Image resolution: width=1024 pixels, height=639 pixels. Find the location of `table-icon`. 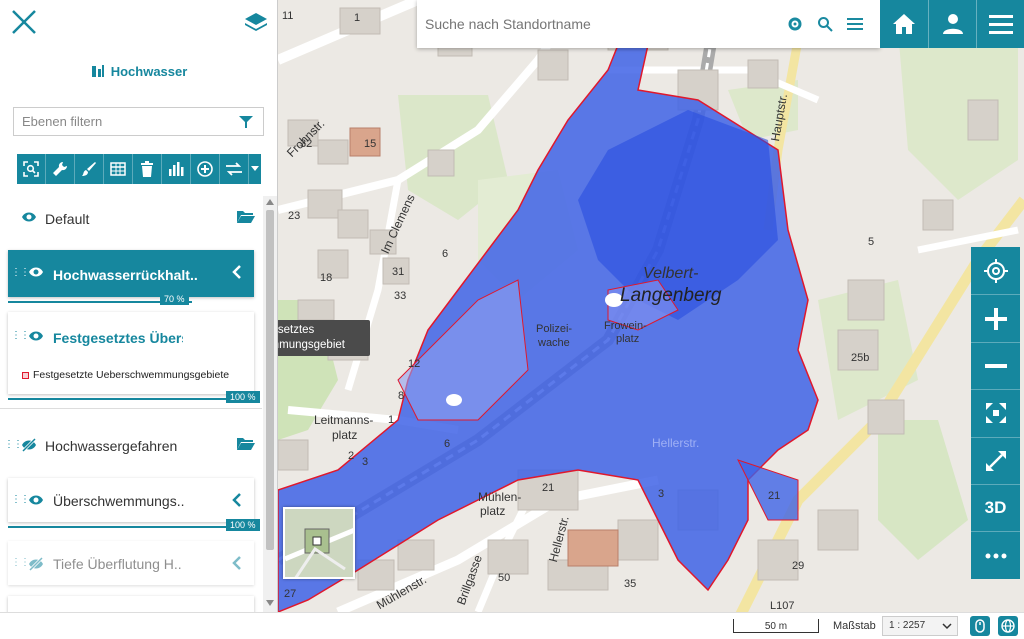

table-icon is located at coordinates (118, 169).